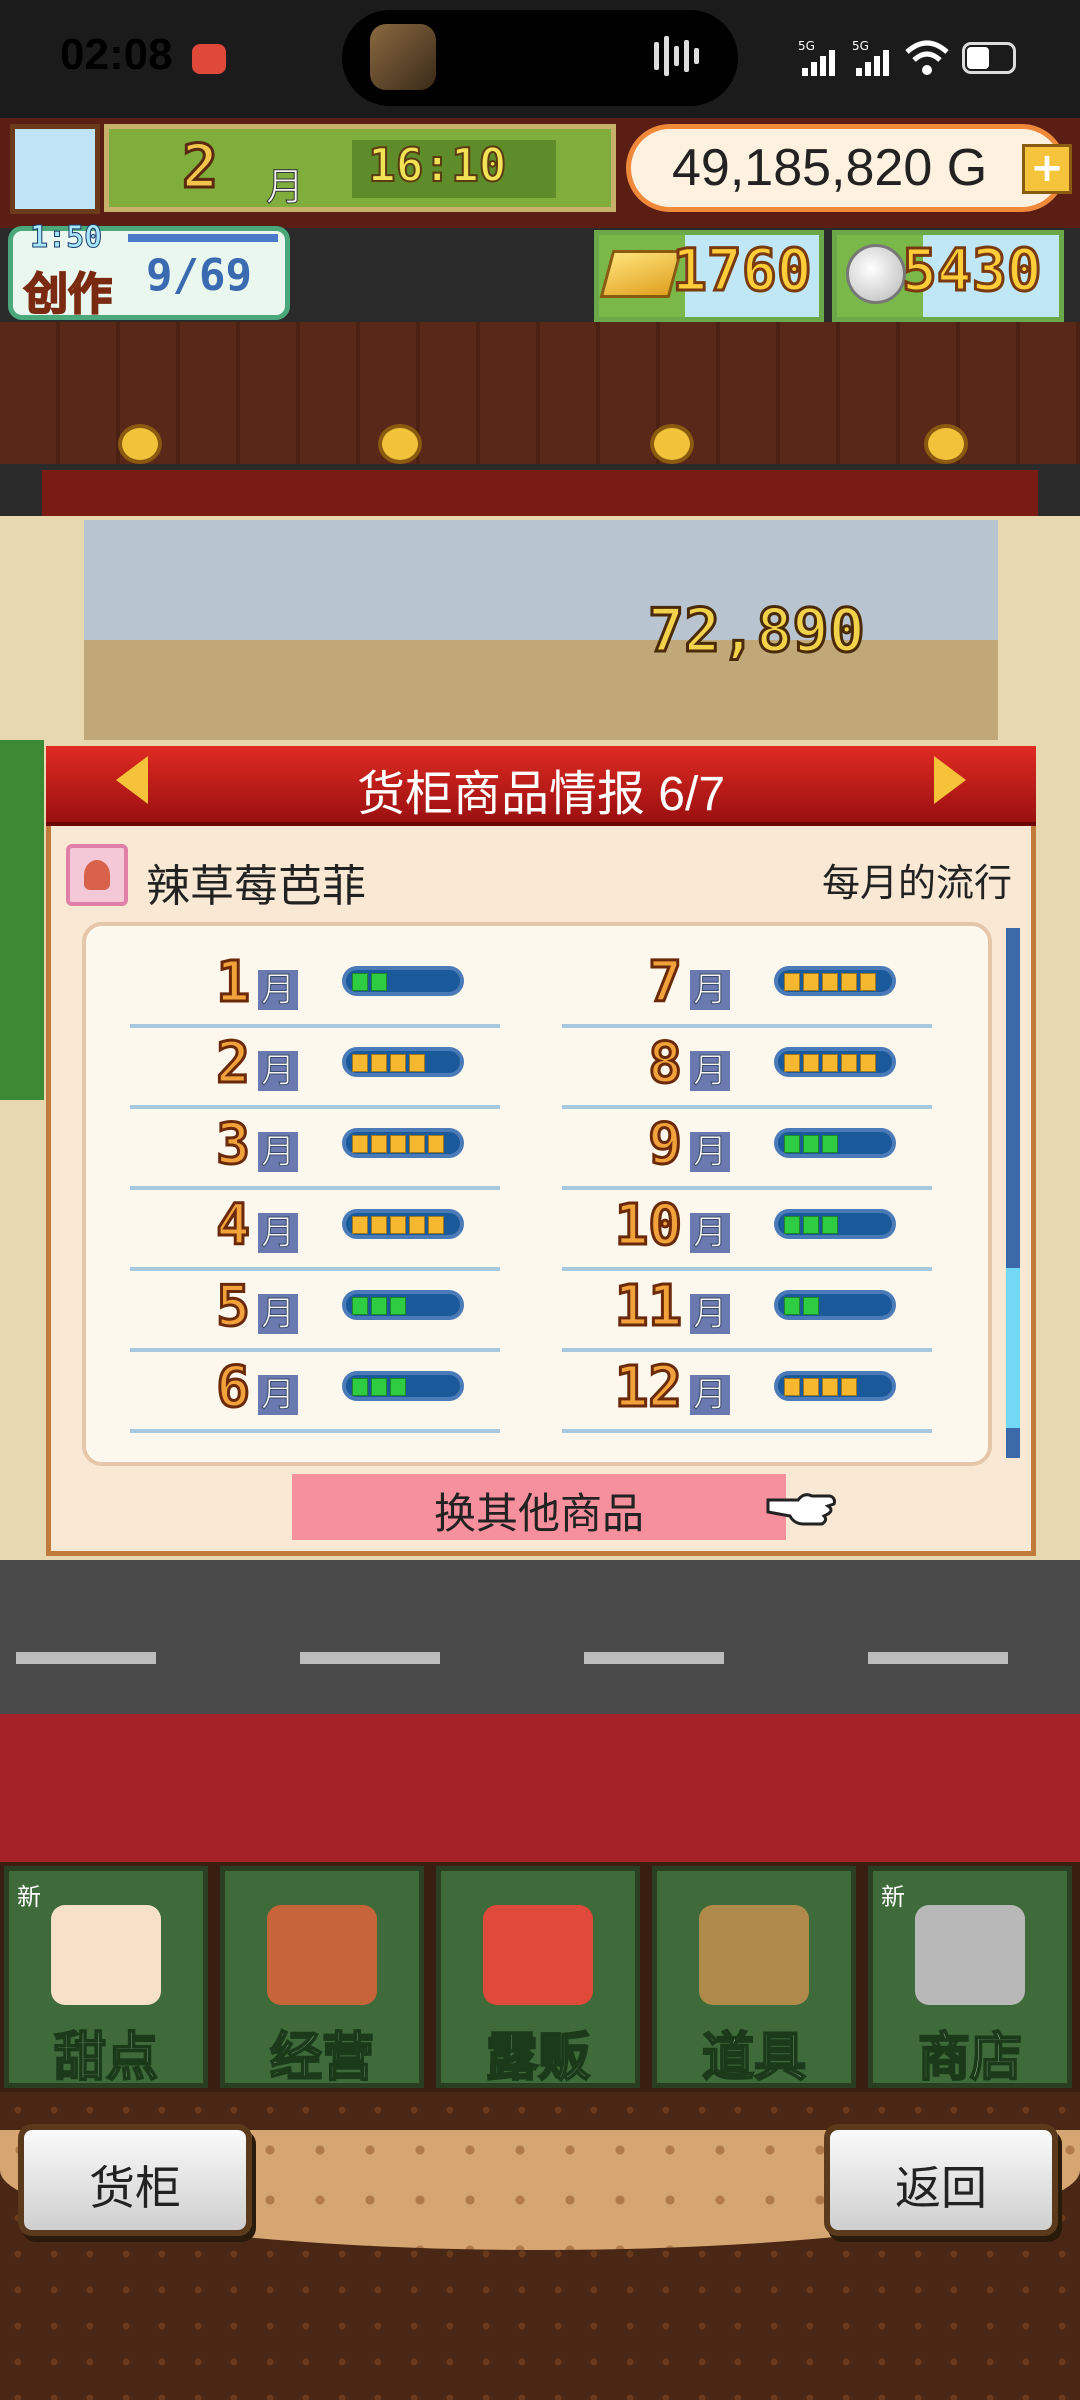 This screenshot has height=2400, width=1080. Describe the element at coordinates (876, 274) in the screenshot. I see `silver-coin-icon` at that location.